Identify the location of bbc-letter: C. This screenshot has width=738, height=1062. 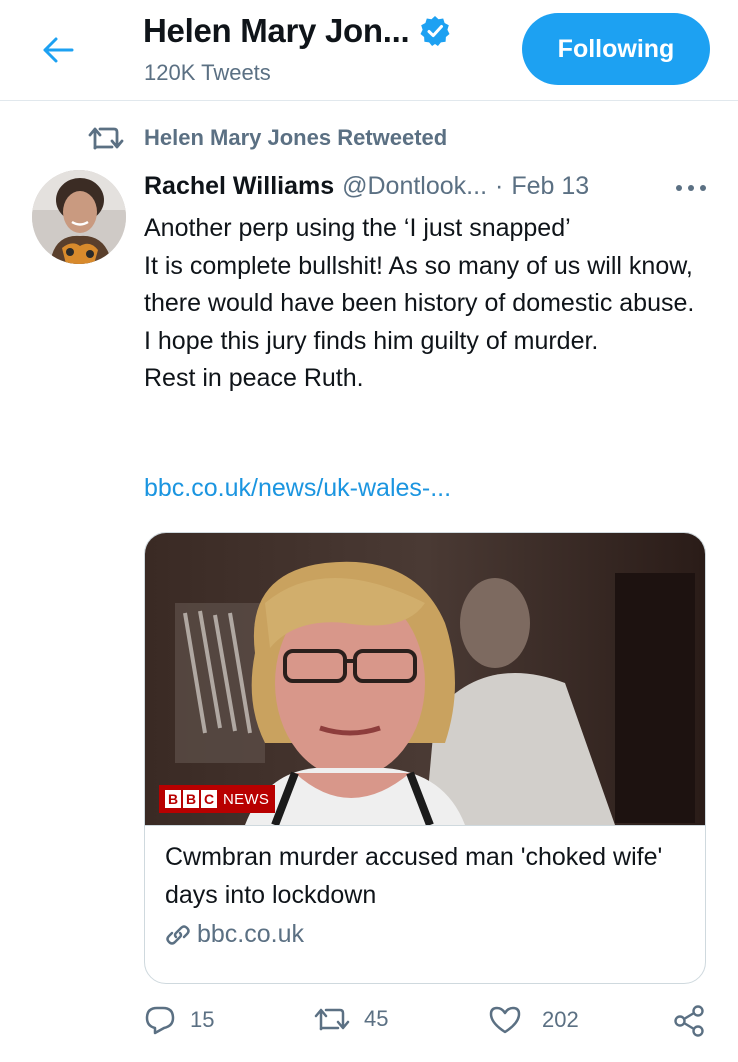
(209, 799).